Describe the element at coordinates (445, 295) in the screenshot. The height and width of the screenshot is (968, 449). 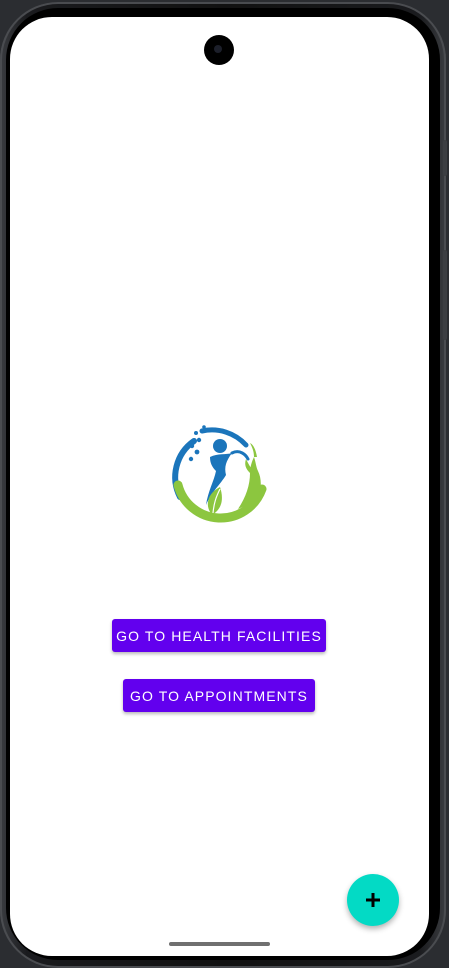
I see `volume-button` at that location.